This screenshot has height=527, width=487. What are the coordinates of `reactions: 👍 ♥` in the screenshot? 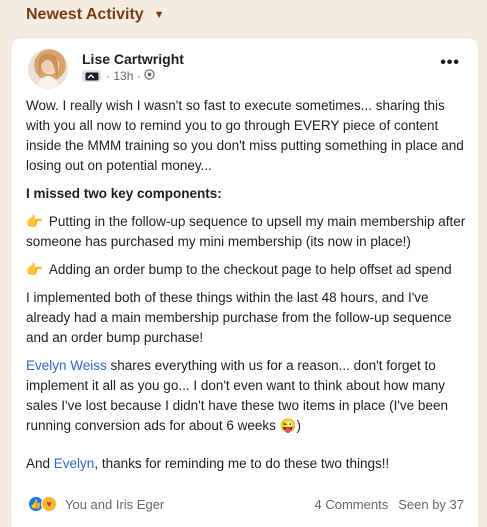 It's located at (42, 504).